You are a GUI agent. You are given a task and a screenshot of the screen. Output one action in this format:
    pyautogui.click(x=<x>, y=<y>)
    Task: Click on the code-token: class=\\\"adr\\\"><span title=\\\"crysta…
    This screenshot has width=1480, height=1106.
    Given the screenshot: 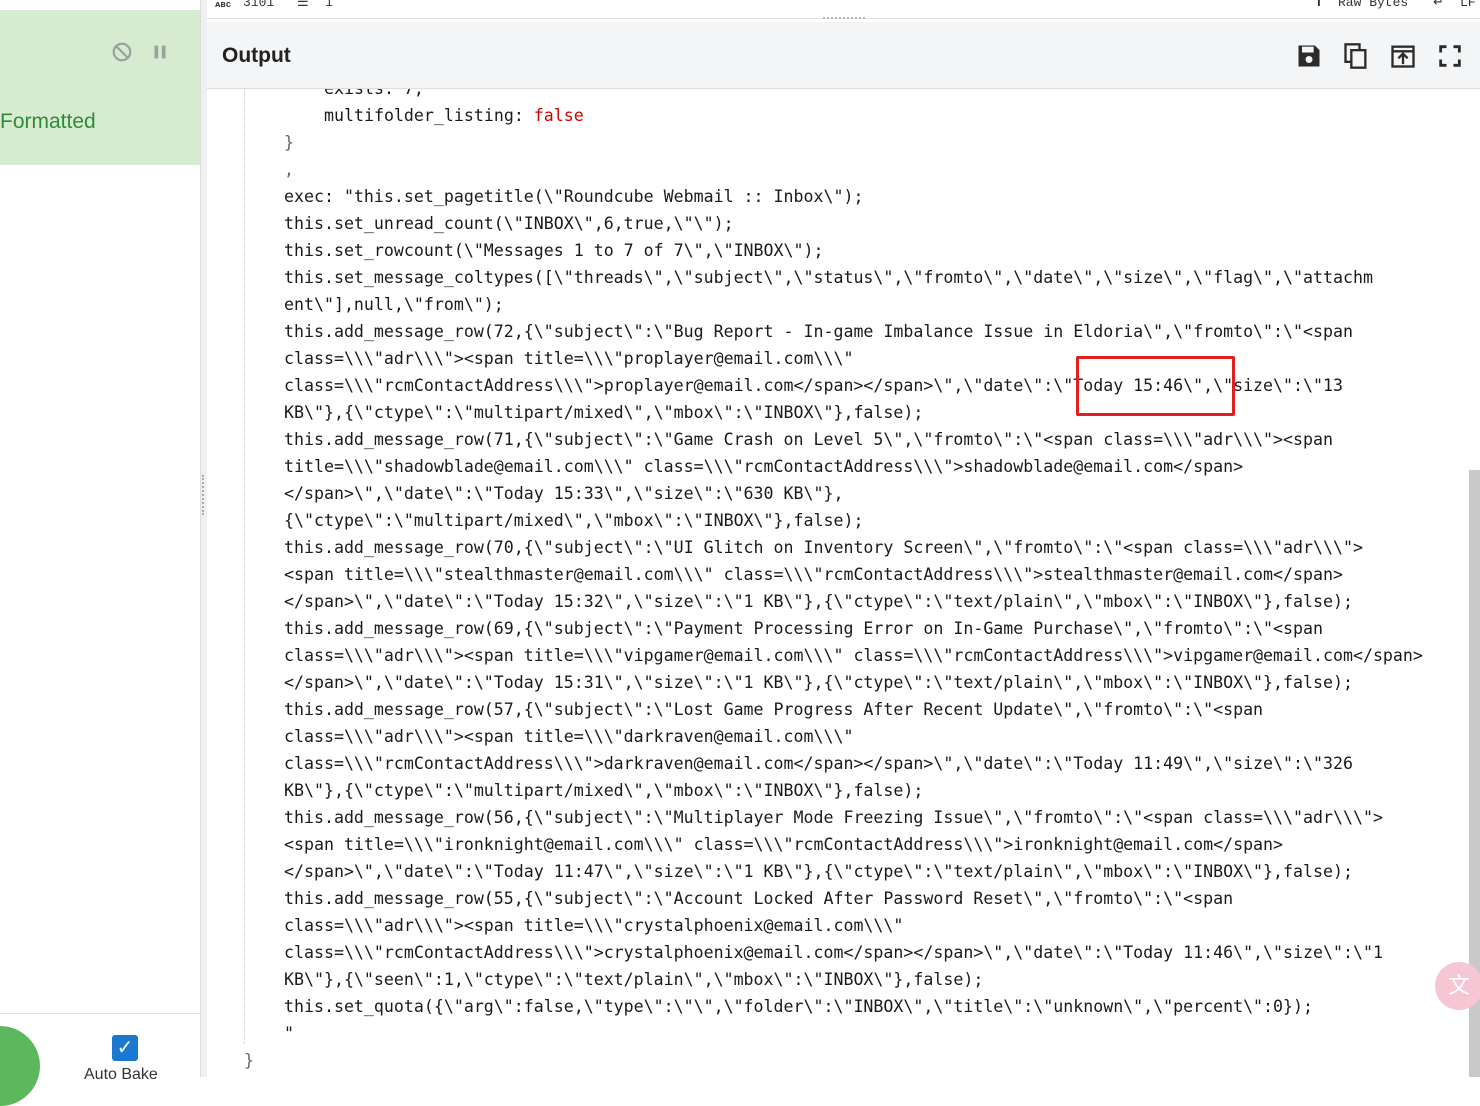 What is the action you would take?
    pyautogui.click(x=594, y=925)
    